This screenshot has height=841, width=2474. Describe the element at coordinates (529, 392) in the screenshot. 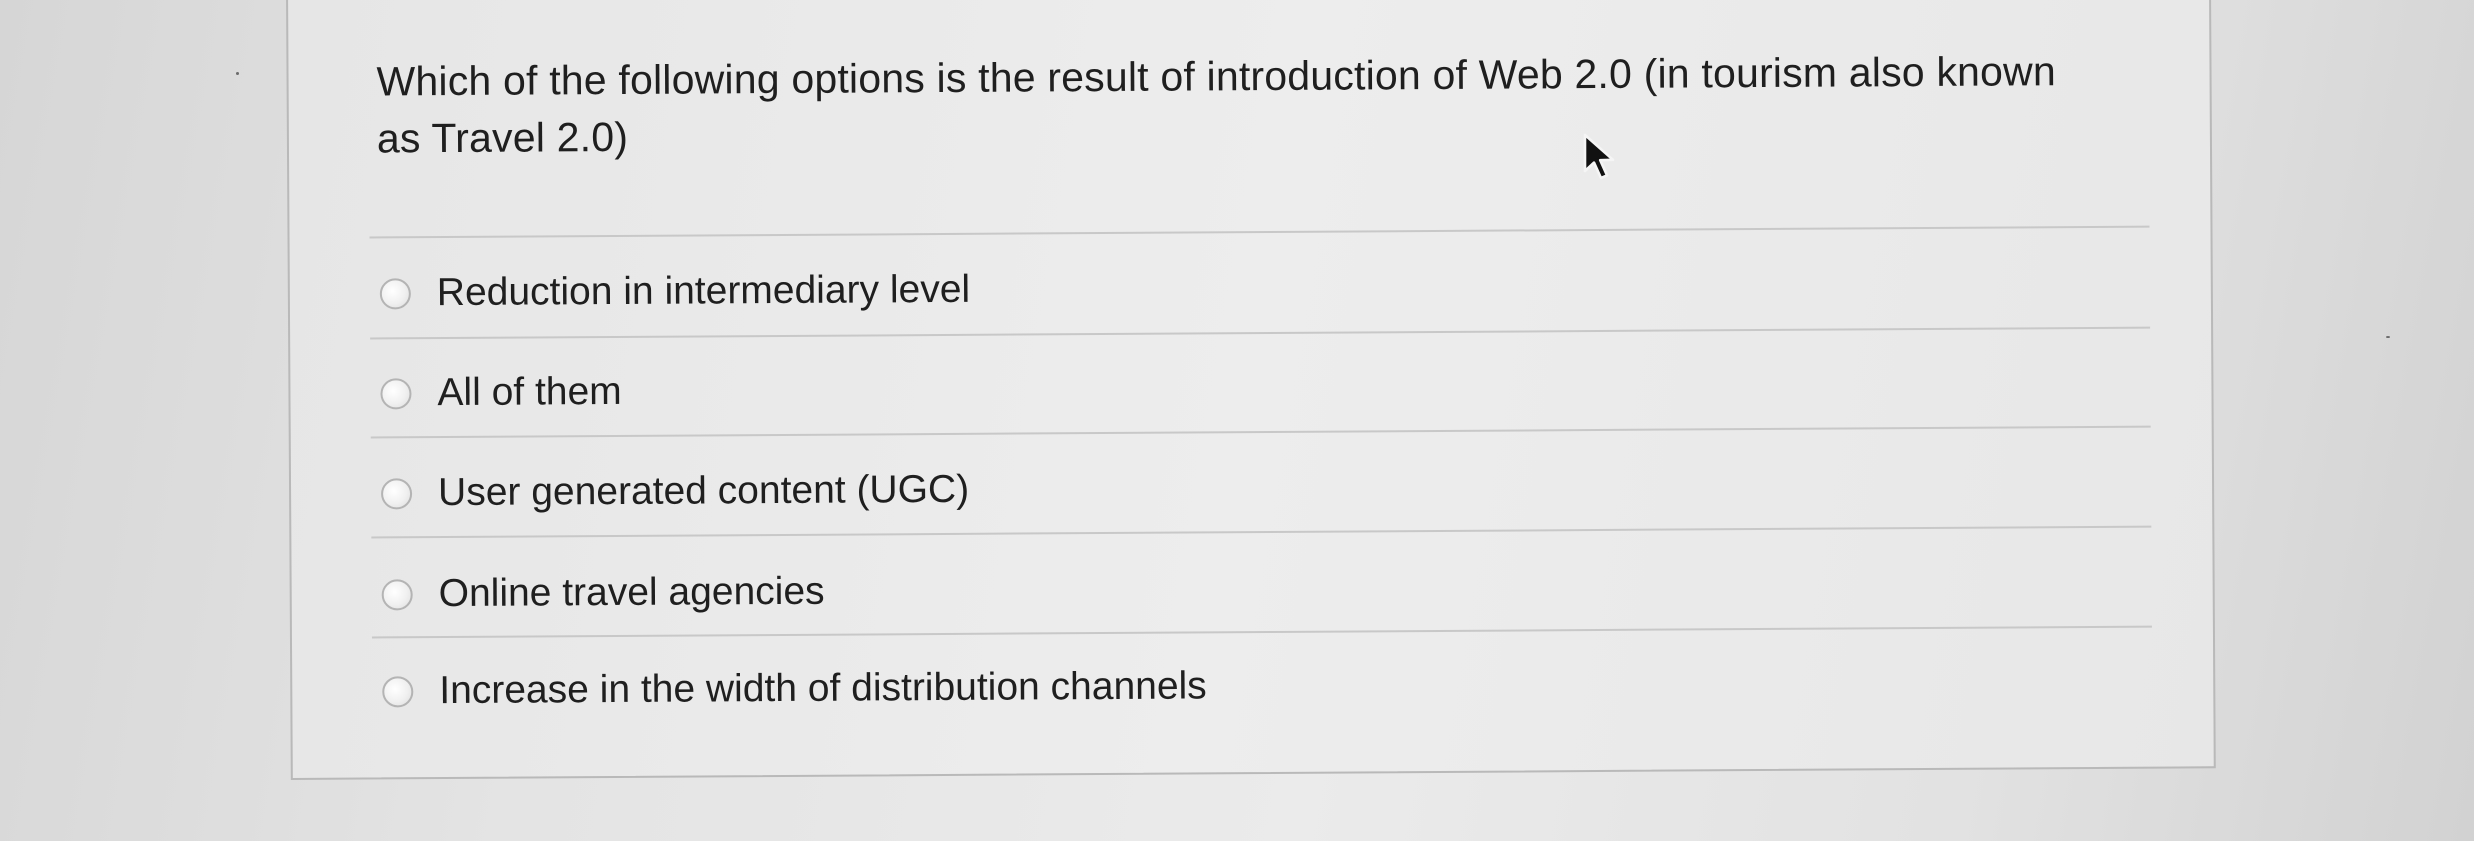

I see `option-label: All of them` at that location.